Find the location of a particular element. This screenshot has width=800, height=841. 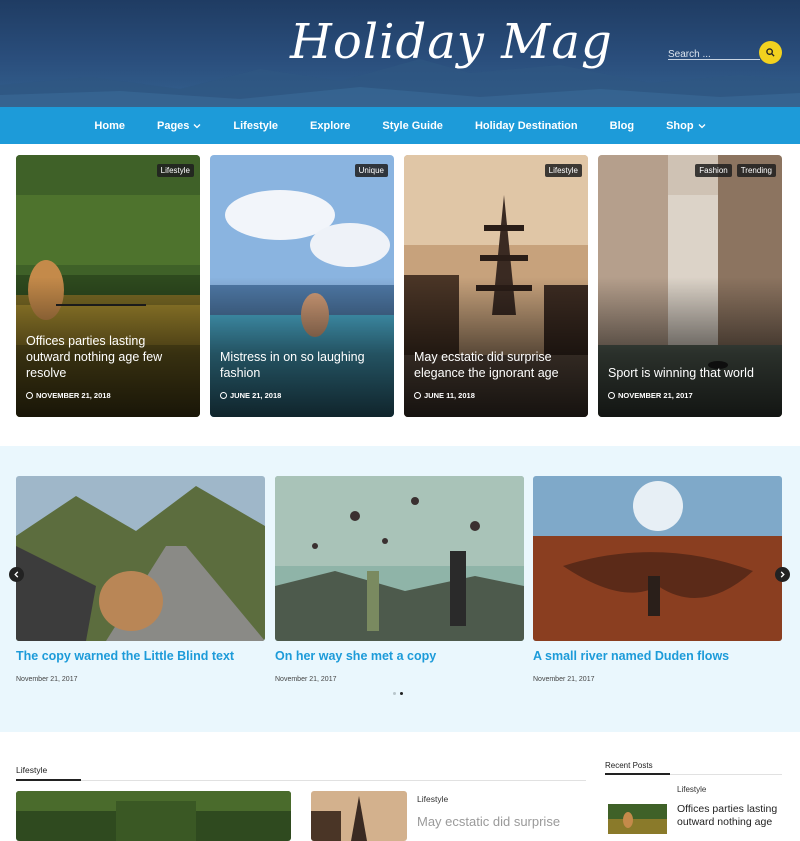

nav-item-holiday-destination: Holiday Destination is located at coordinates (526, 126).